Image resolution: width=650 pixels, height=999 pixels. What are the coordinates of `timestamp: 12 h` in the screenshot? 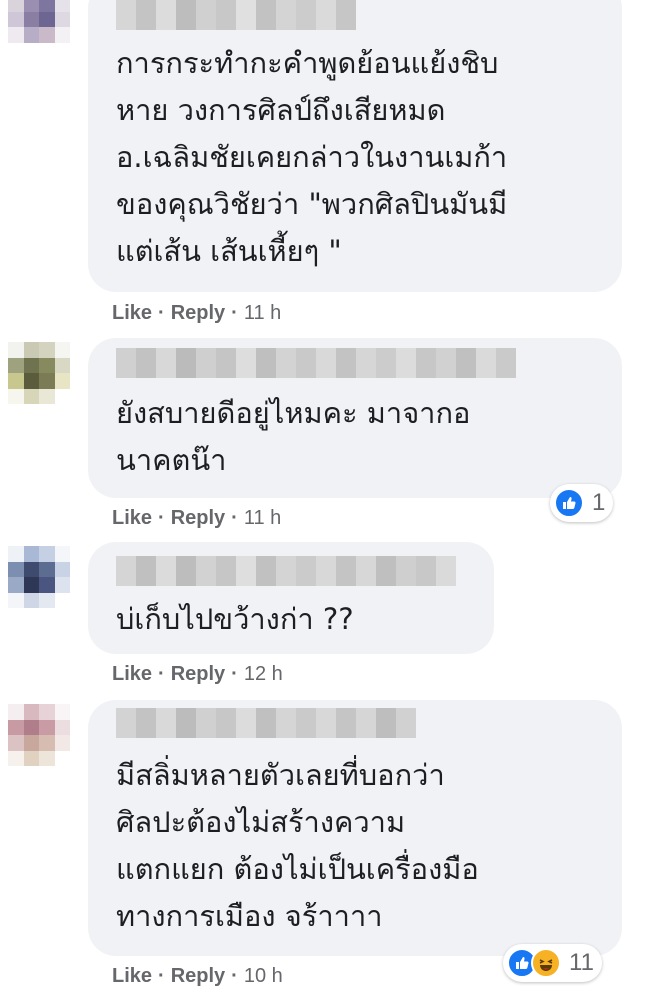 It's located at (263, 674).